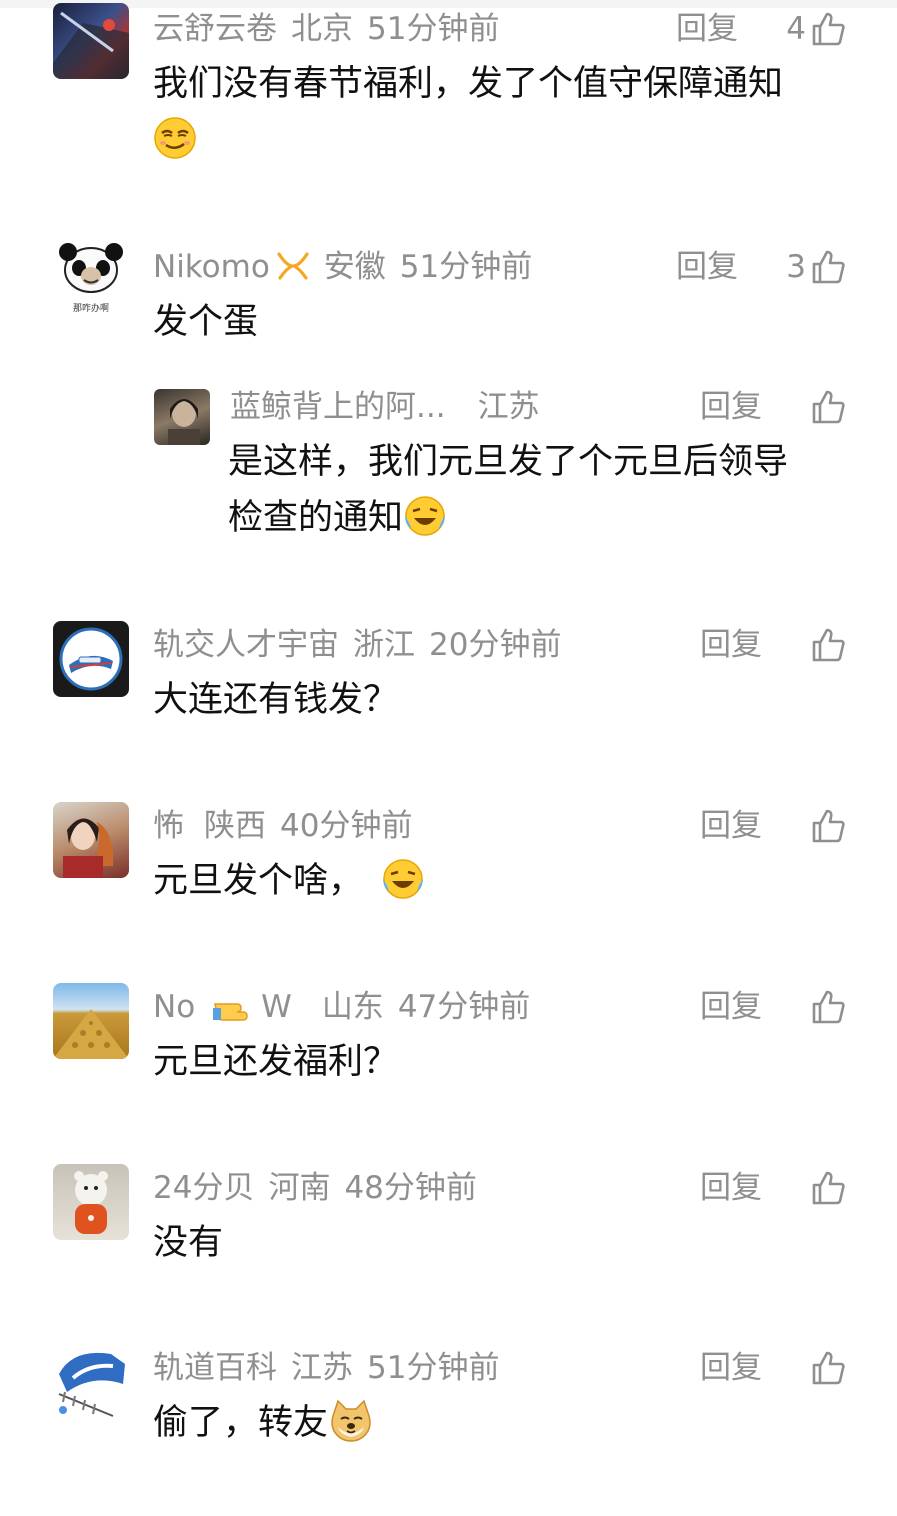 The width and height of the screenshot is (897, 1516). What do you see at coordinates (410, 1188) in the screenshot?
I see `timestamp: 48分钟前` at bounding box center [410, 1188].